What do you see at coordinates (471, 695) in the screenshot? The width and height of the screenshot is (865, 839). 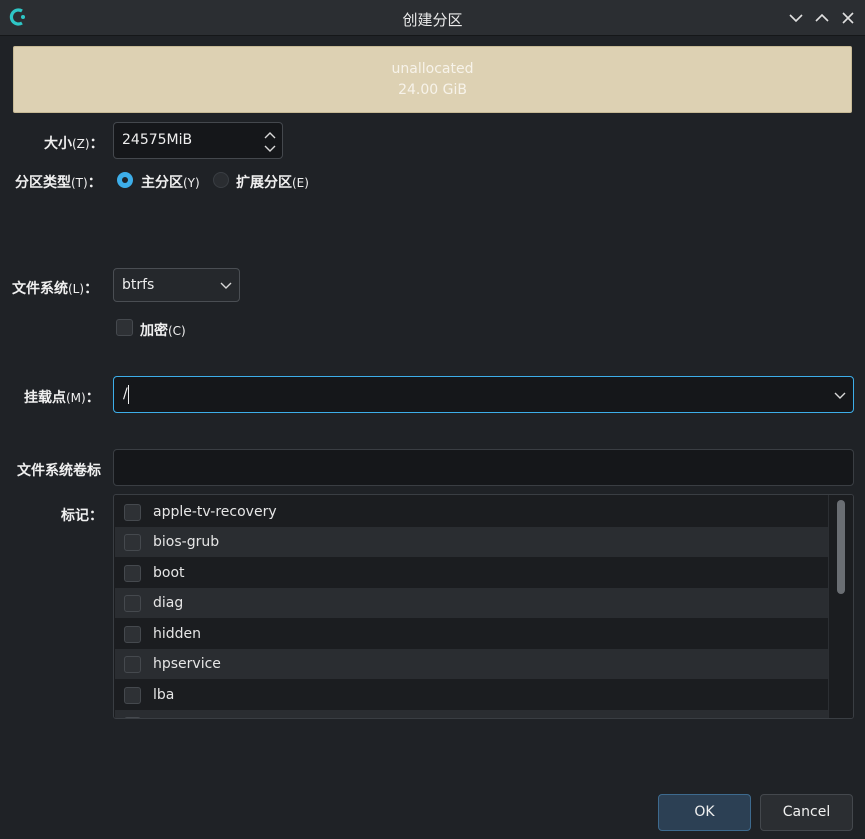 I see `list-item: lba` at bounding box center [471, 695].